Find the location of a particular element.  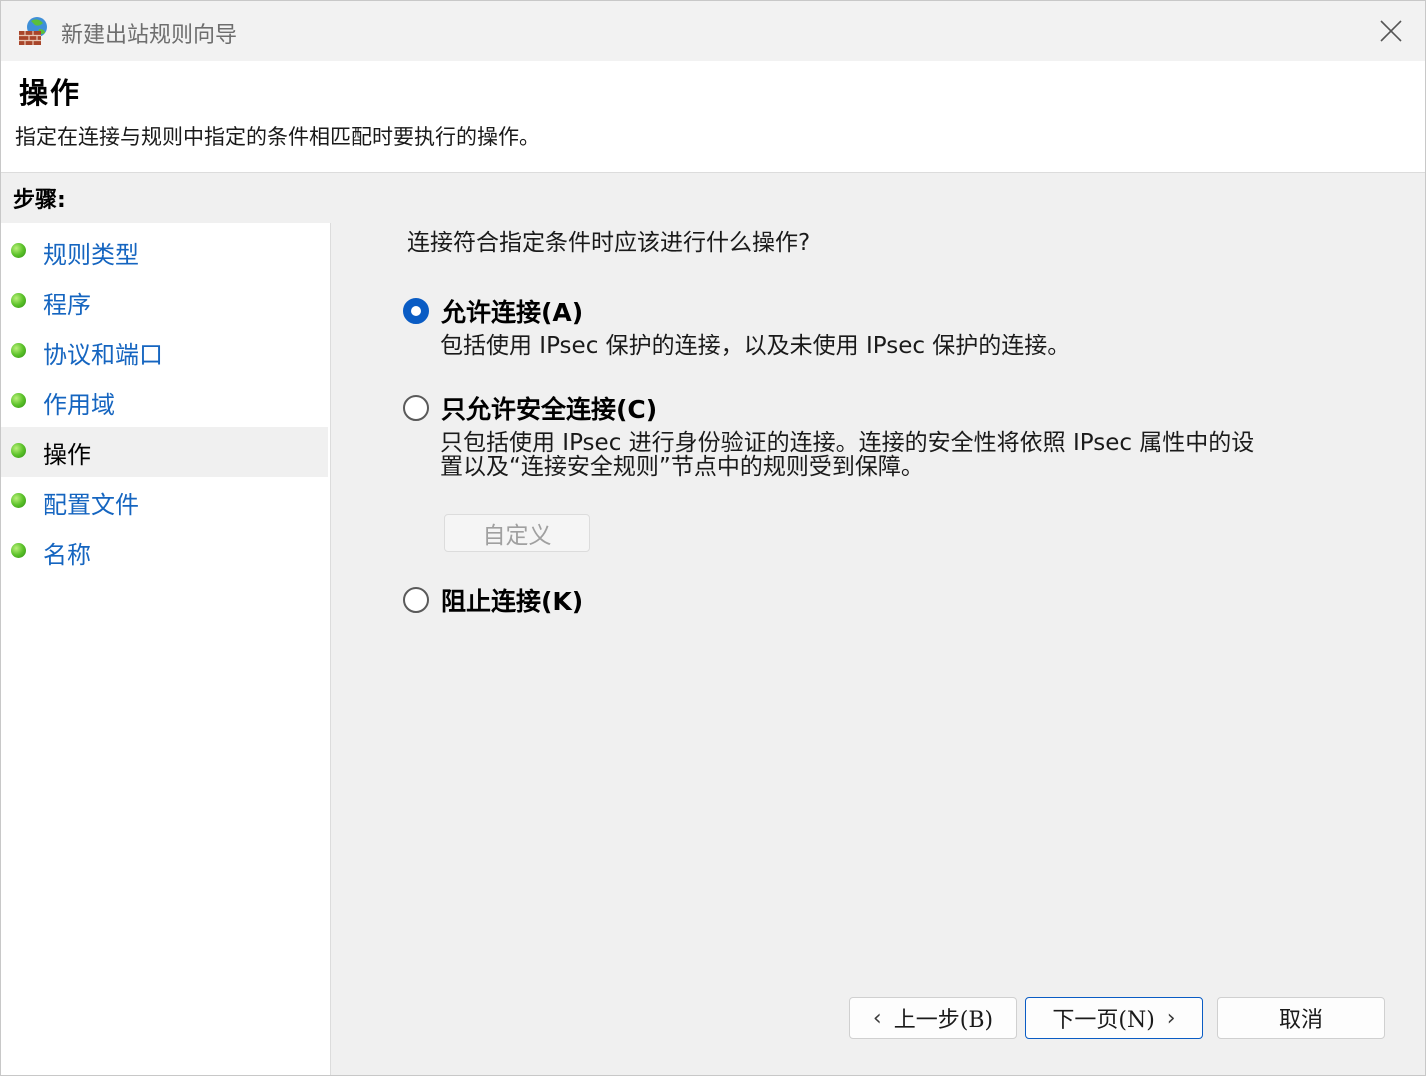

title-bar: 新建出站规则向导 is located at coordinates (713, 31).